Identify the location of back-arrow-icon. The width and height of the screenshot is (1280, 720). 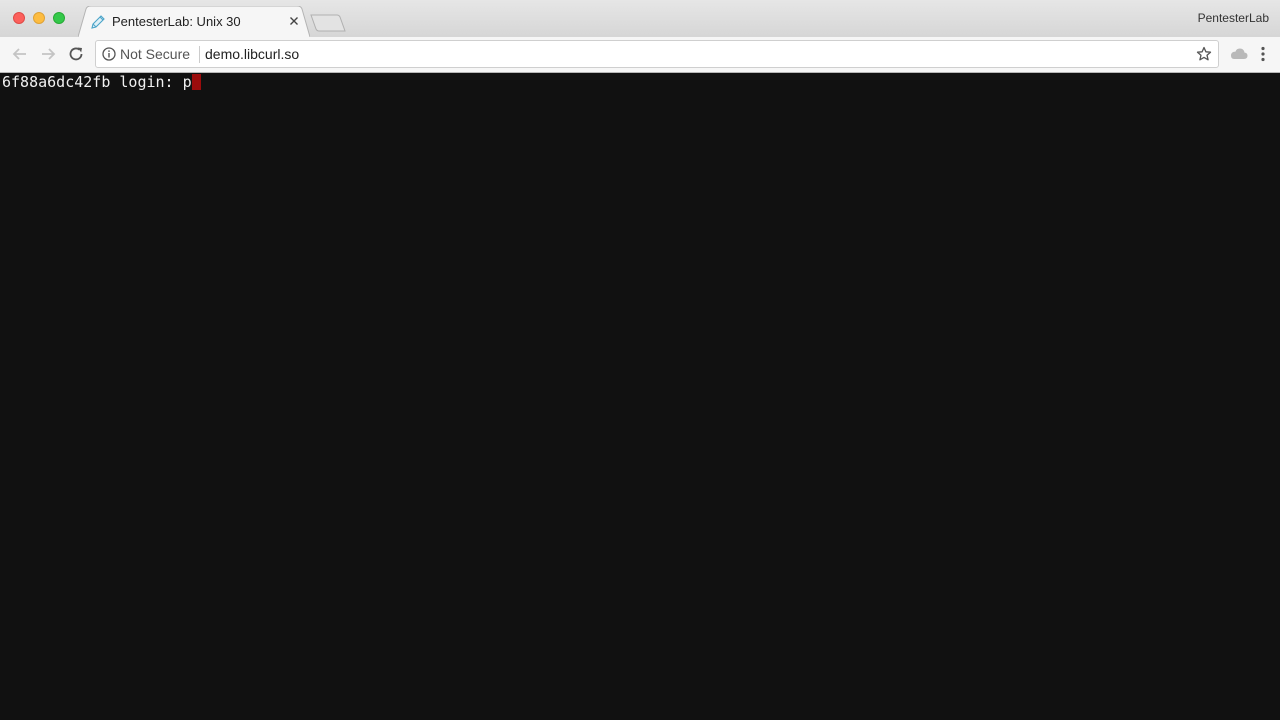
(20, 54).